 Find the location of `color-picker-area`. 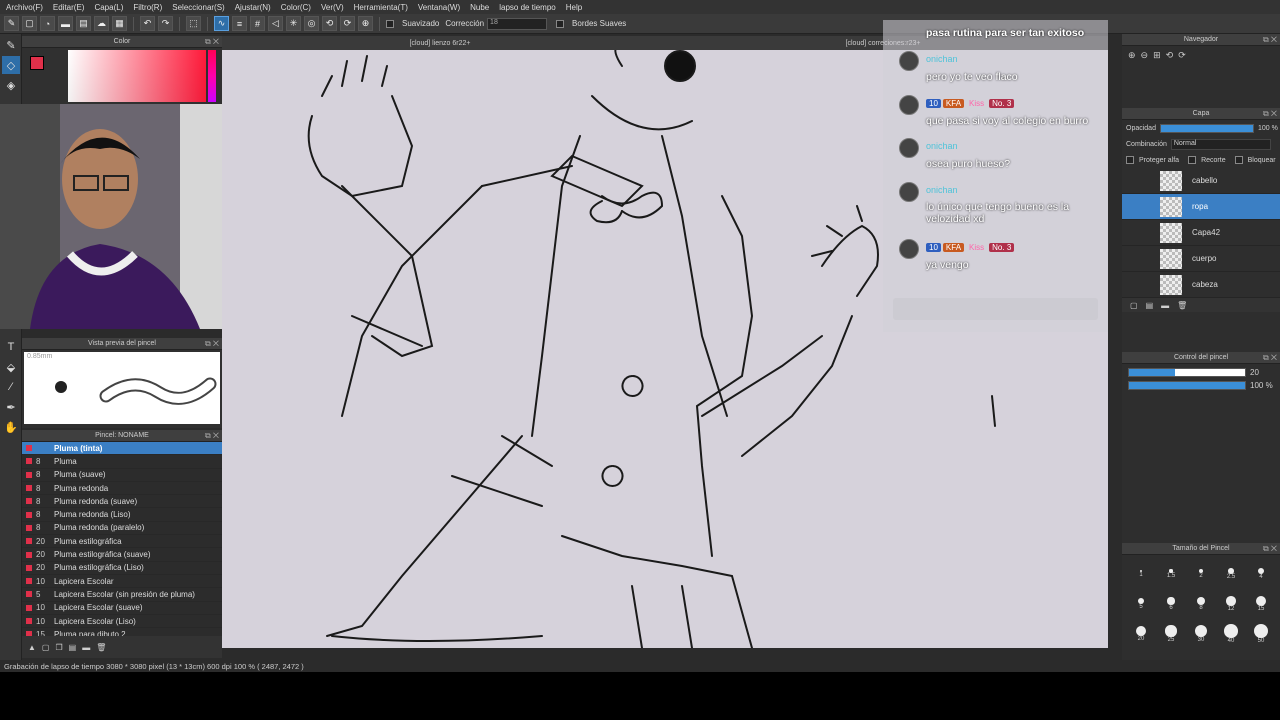

color-picker-area is located at coordinates (137, 76).